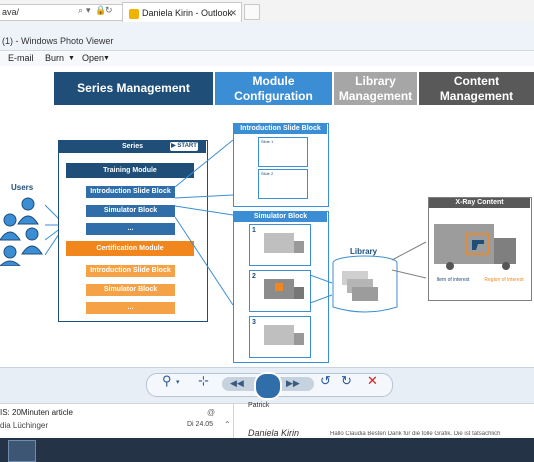  What do you see at coordinates (409, 260) in the screenshot?
I see `library-to-xray-connector` at bounding box center [409, 260].